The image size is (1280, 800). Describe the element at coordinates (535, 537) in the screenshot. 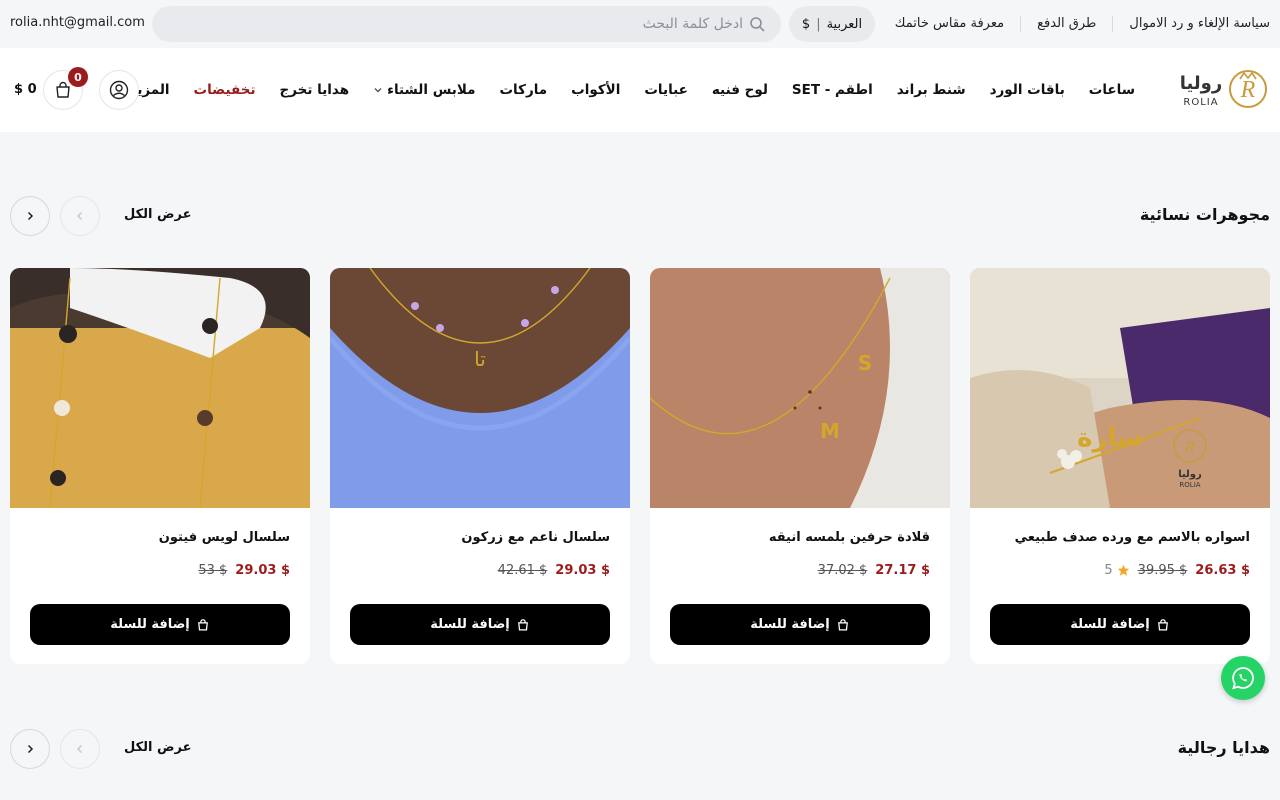

I see `product-title: سلسال ناعم مع زركون` at that location.